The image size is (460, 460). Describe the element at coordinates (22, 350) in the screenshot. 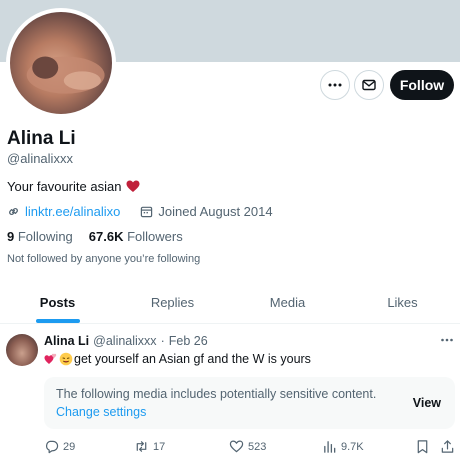

I see `post-avatar` at that location.